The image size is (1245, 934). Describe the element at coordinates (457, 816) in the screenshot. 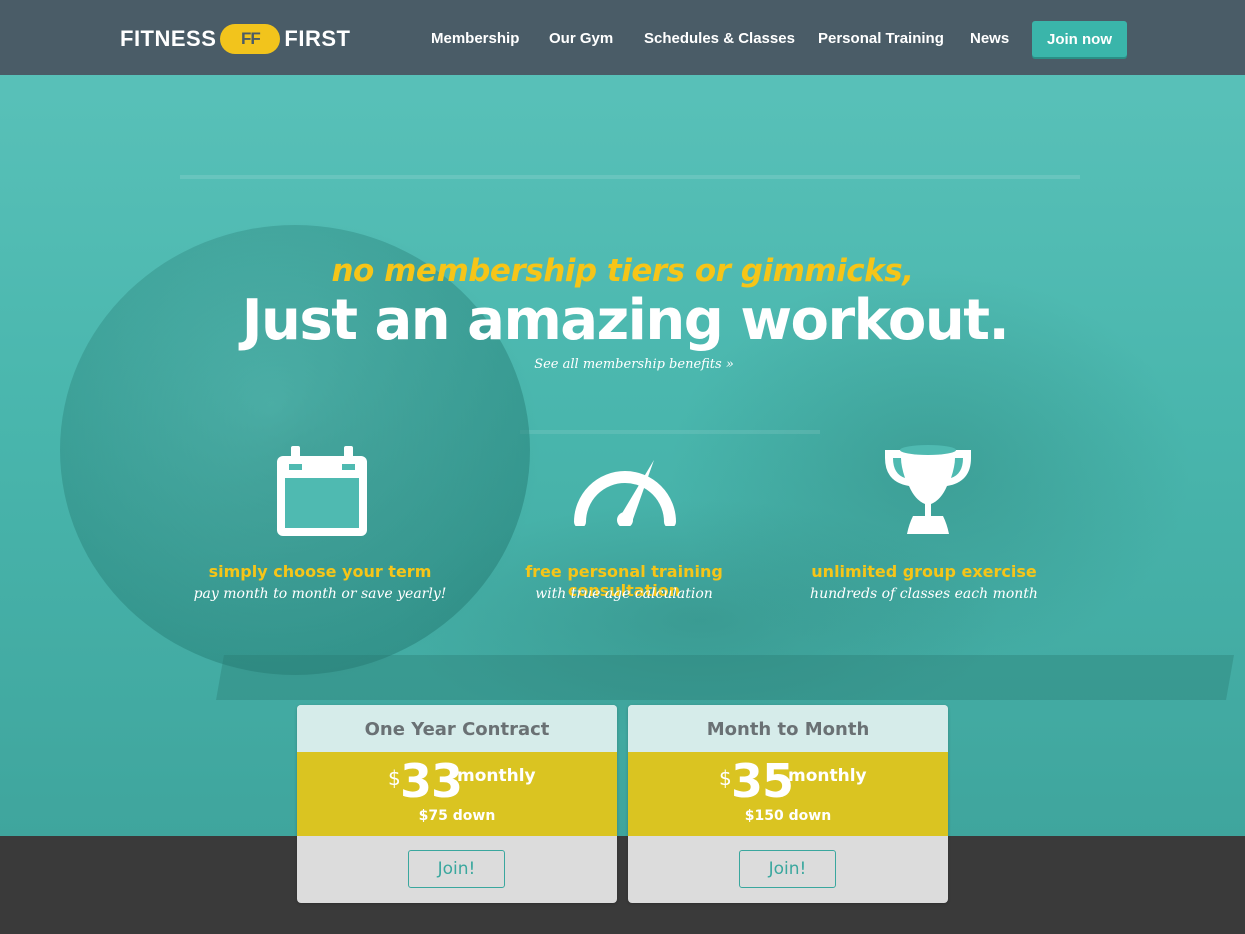

I see `price-down-payment: $75 down` at that location.